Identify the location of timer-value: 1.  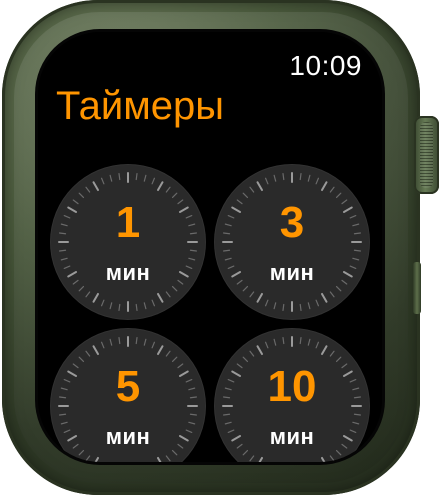
(128, 222).